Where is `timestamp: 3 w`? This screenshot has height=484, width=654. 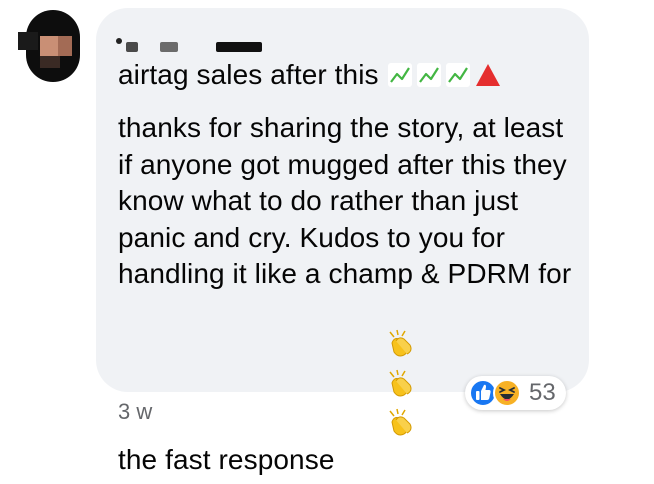 timestamp: 3 w is located at coordinates (135, 412).